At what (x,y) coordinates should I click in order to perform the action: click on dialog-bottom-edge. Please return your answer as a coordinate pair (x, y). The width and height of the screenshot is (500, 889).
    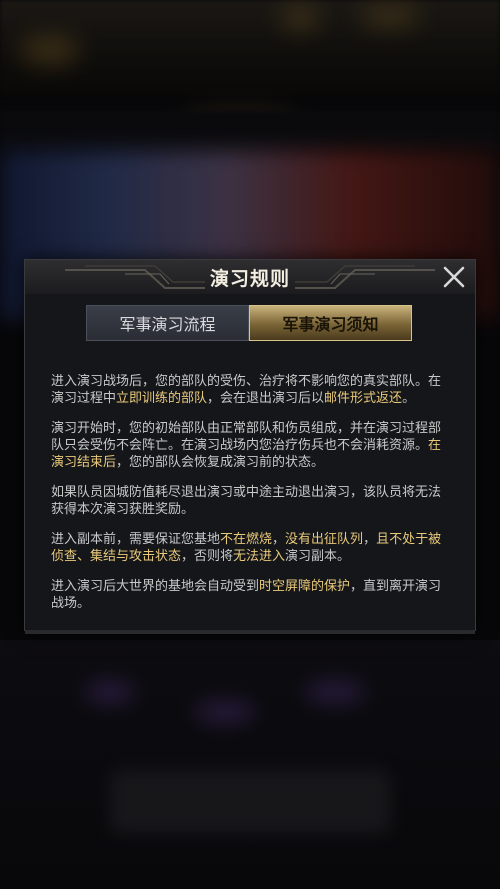
    Looking at the image, I should click on (250, 632).